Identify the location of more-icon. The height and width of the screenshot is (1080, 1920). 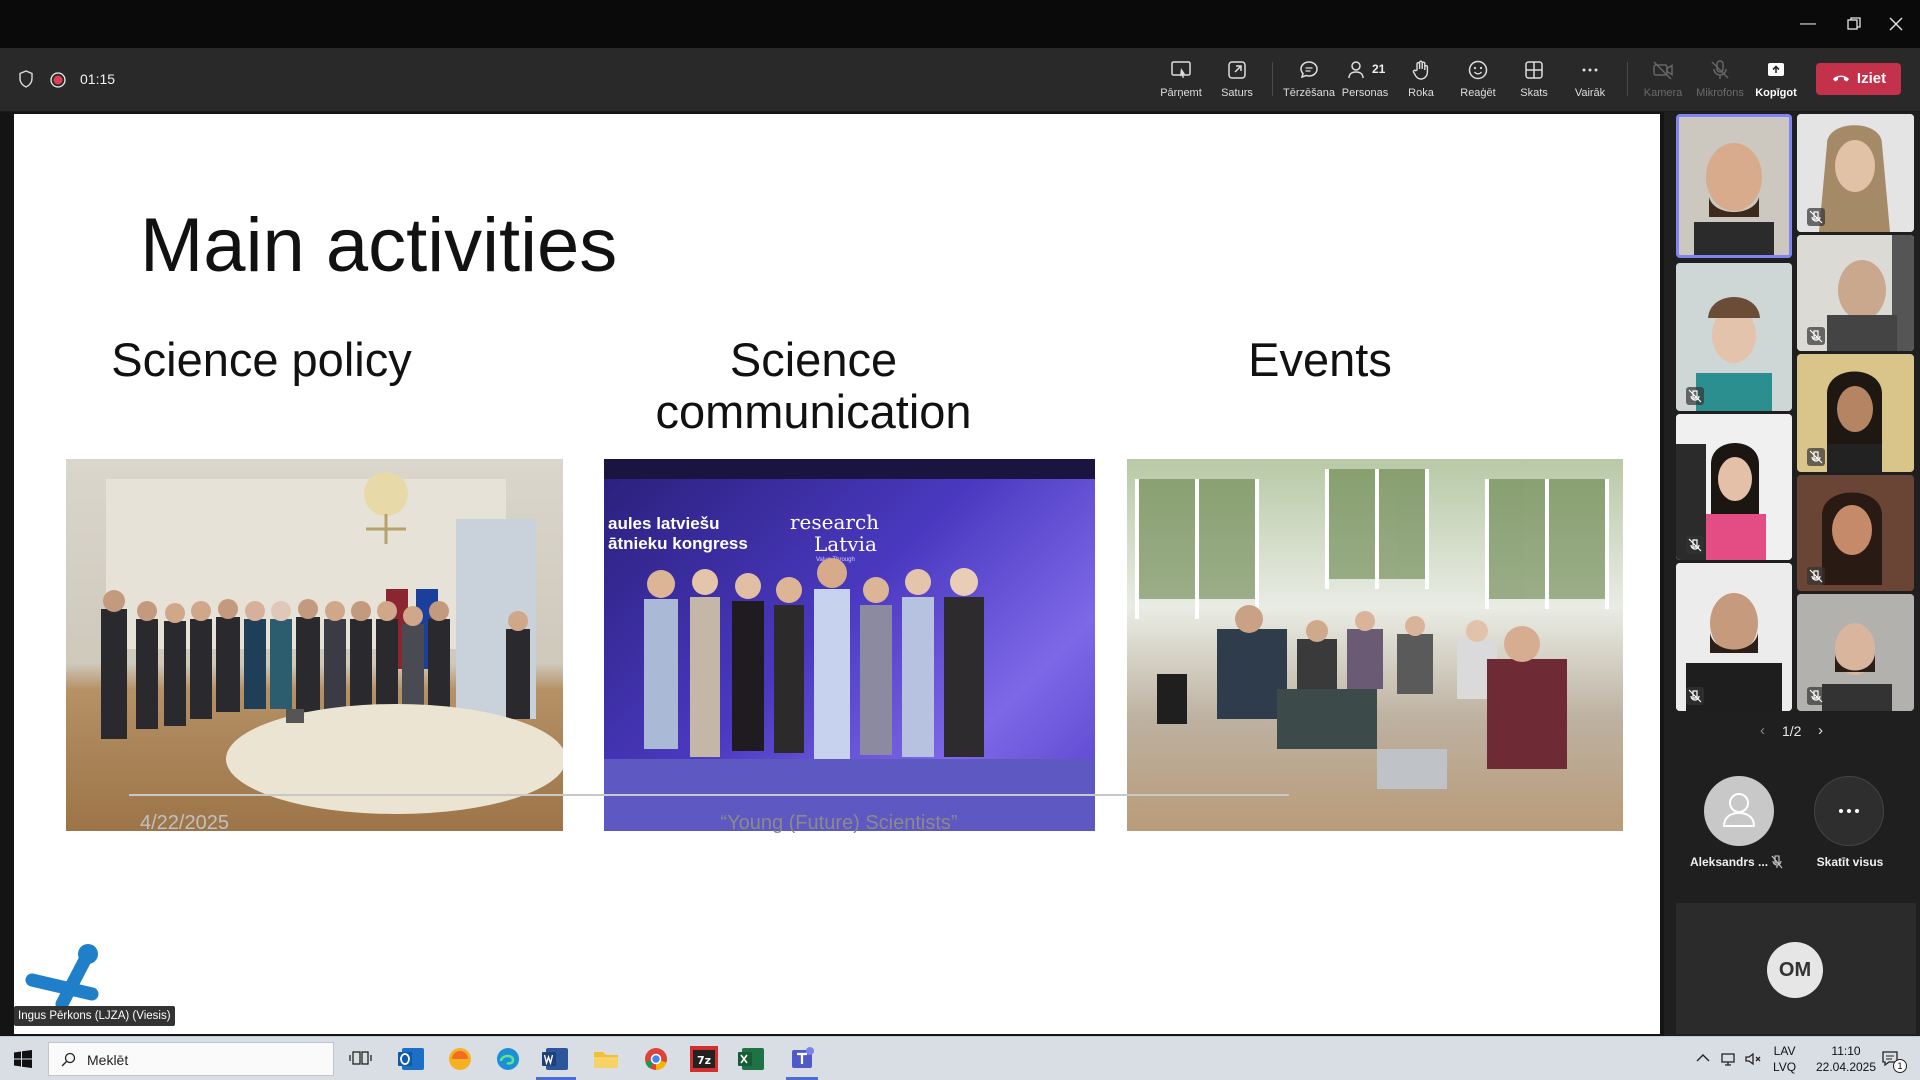
(1849, 811).